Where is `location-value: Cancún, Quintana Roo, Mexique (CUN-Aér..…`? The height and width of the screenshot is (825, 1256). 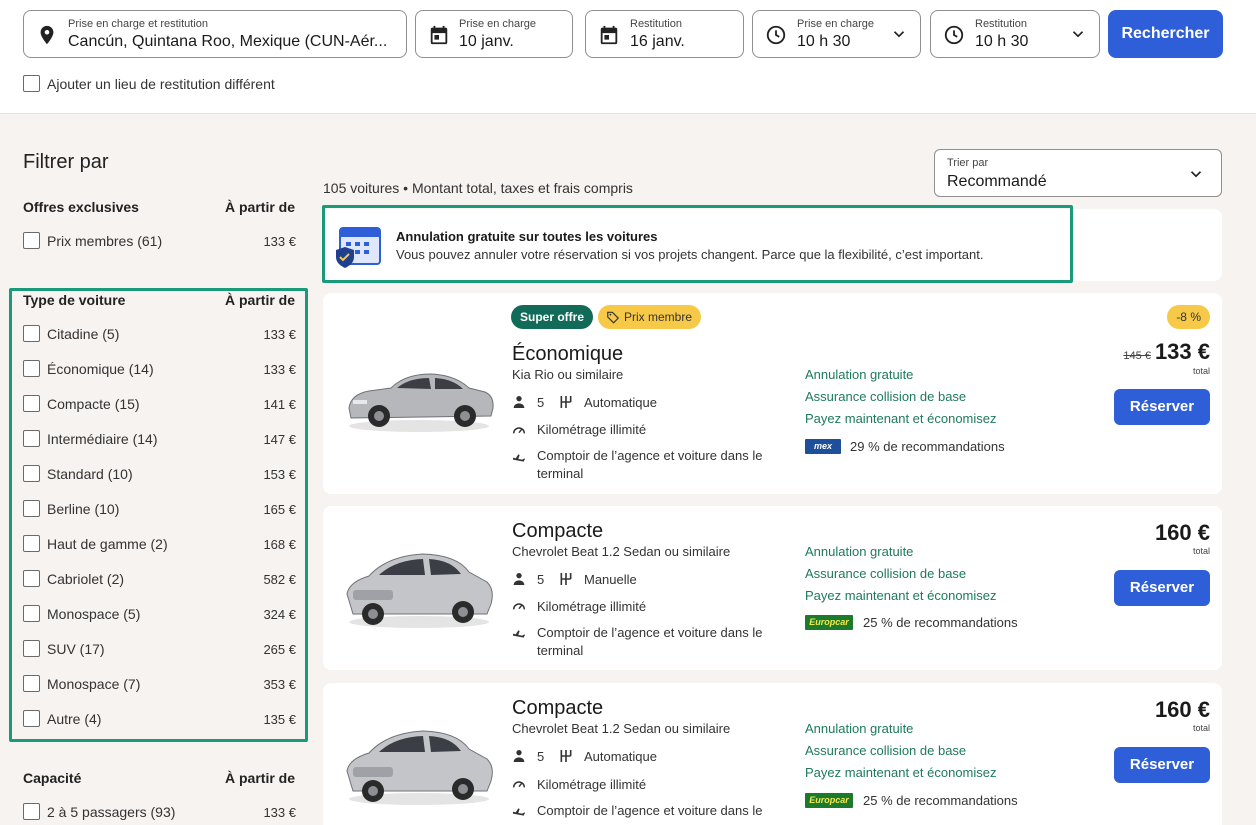
location-value: Cancún, Quintana Roo, Mexique (CUN-Aér..… is located at coordinates (228, 41).